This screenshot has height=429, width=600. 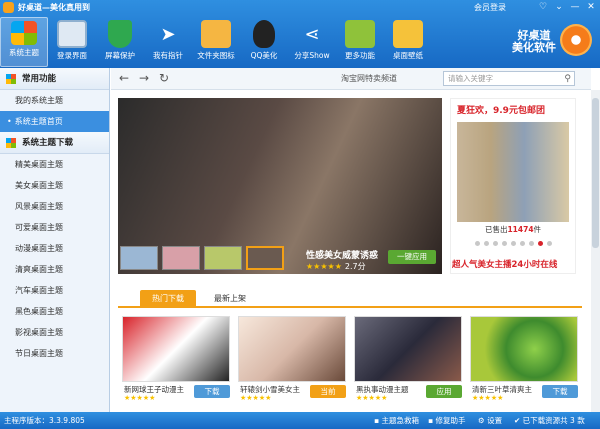 I want to click on toolbar-label: 文件夹图标, so click(x=216, y=55).